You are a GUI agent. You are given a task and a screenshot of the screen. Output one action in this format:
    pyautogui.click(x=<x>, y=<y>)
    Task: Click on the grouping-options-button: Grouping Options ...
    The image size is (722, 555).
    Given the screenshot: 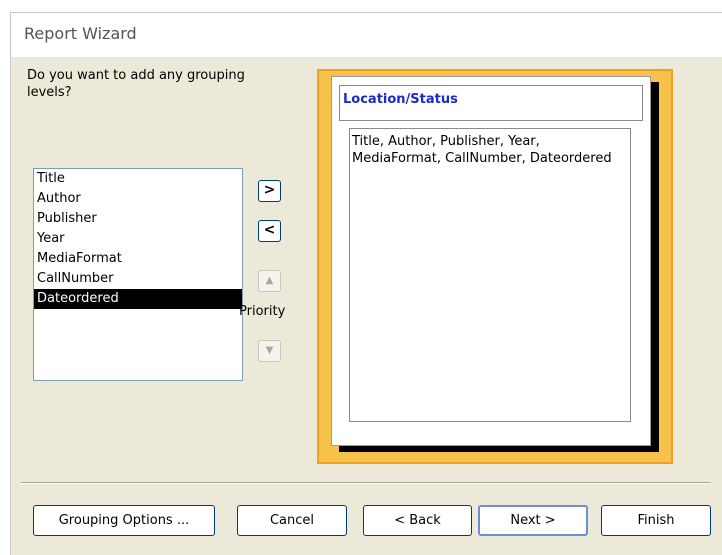 What is the action you would take?
    pyautogui.click(x=124, y=520)
    